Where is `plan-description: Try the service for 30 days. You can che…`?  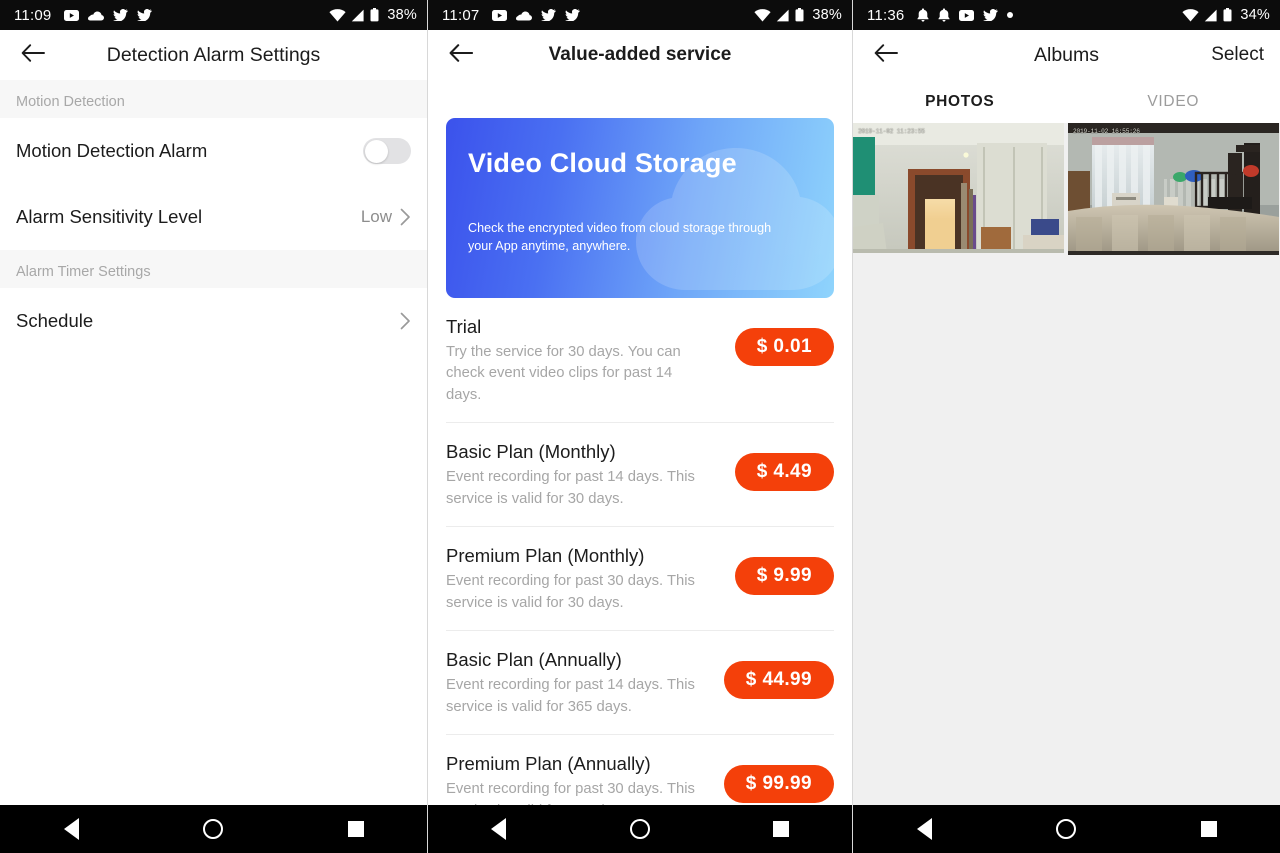 plan-description: Try the service for 30 days. You can che… is located at coordinates (563, 373).